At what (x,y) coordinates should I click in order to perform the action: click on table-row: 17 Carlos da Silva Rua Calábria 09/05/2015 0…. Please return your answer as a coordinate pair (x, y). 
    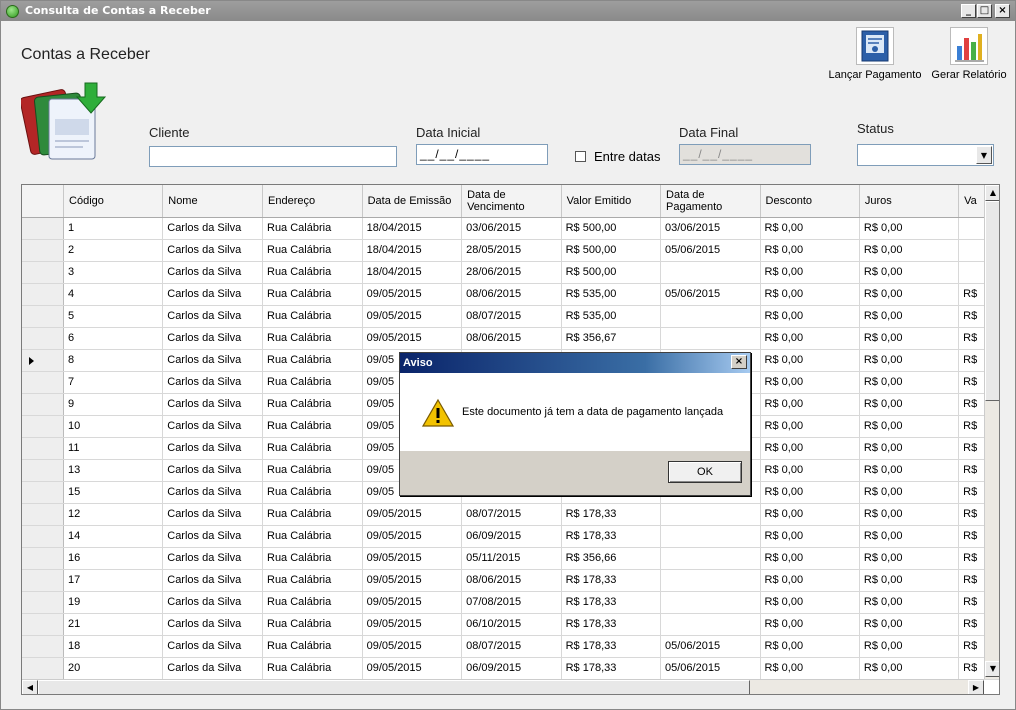
    Looking at the image, I should click on (510, 580).